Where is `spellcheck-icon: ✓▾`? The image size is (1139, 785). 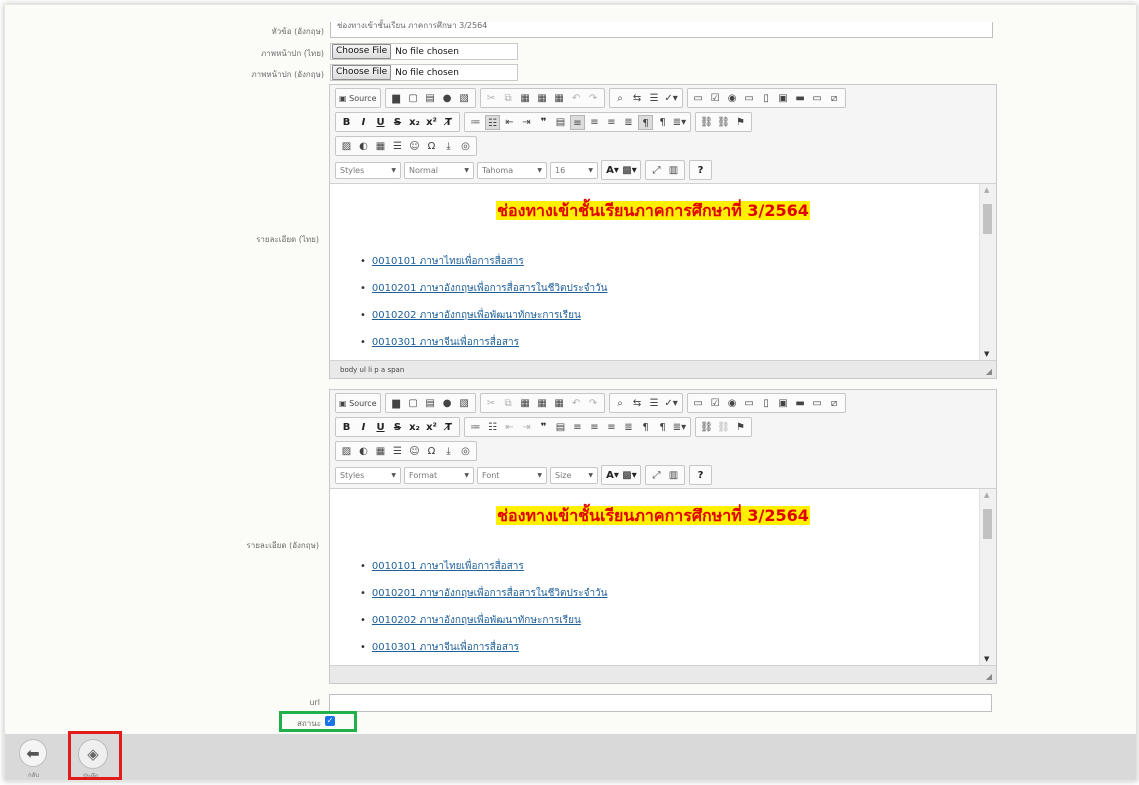 spellcheck-icon: ✓▾ is located at coordinates (671, 403).